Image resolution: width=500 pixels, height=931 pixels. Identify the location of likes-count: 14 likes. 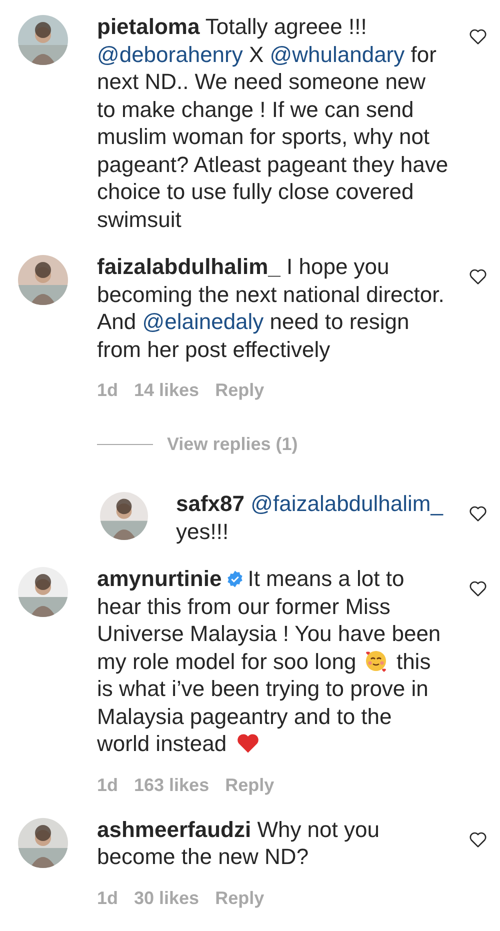
(167, 390).